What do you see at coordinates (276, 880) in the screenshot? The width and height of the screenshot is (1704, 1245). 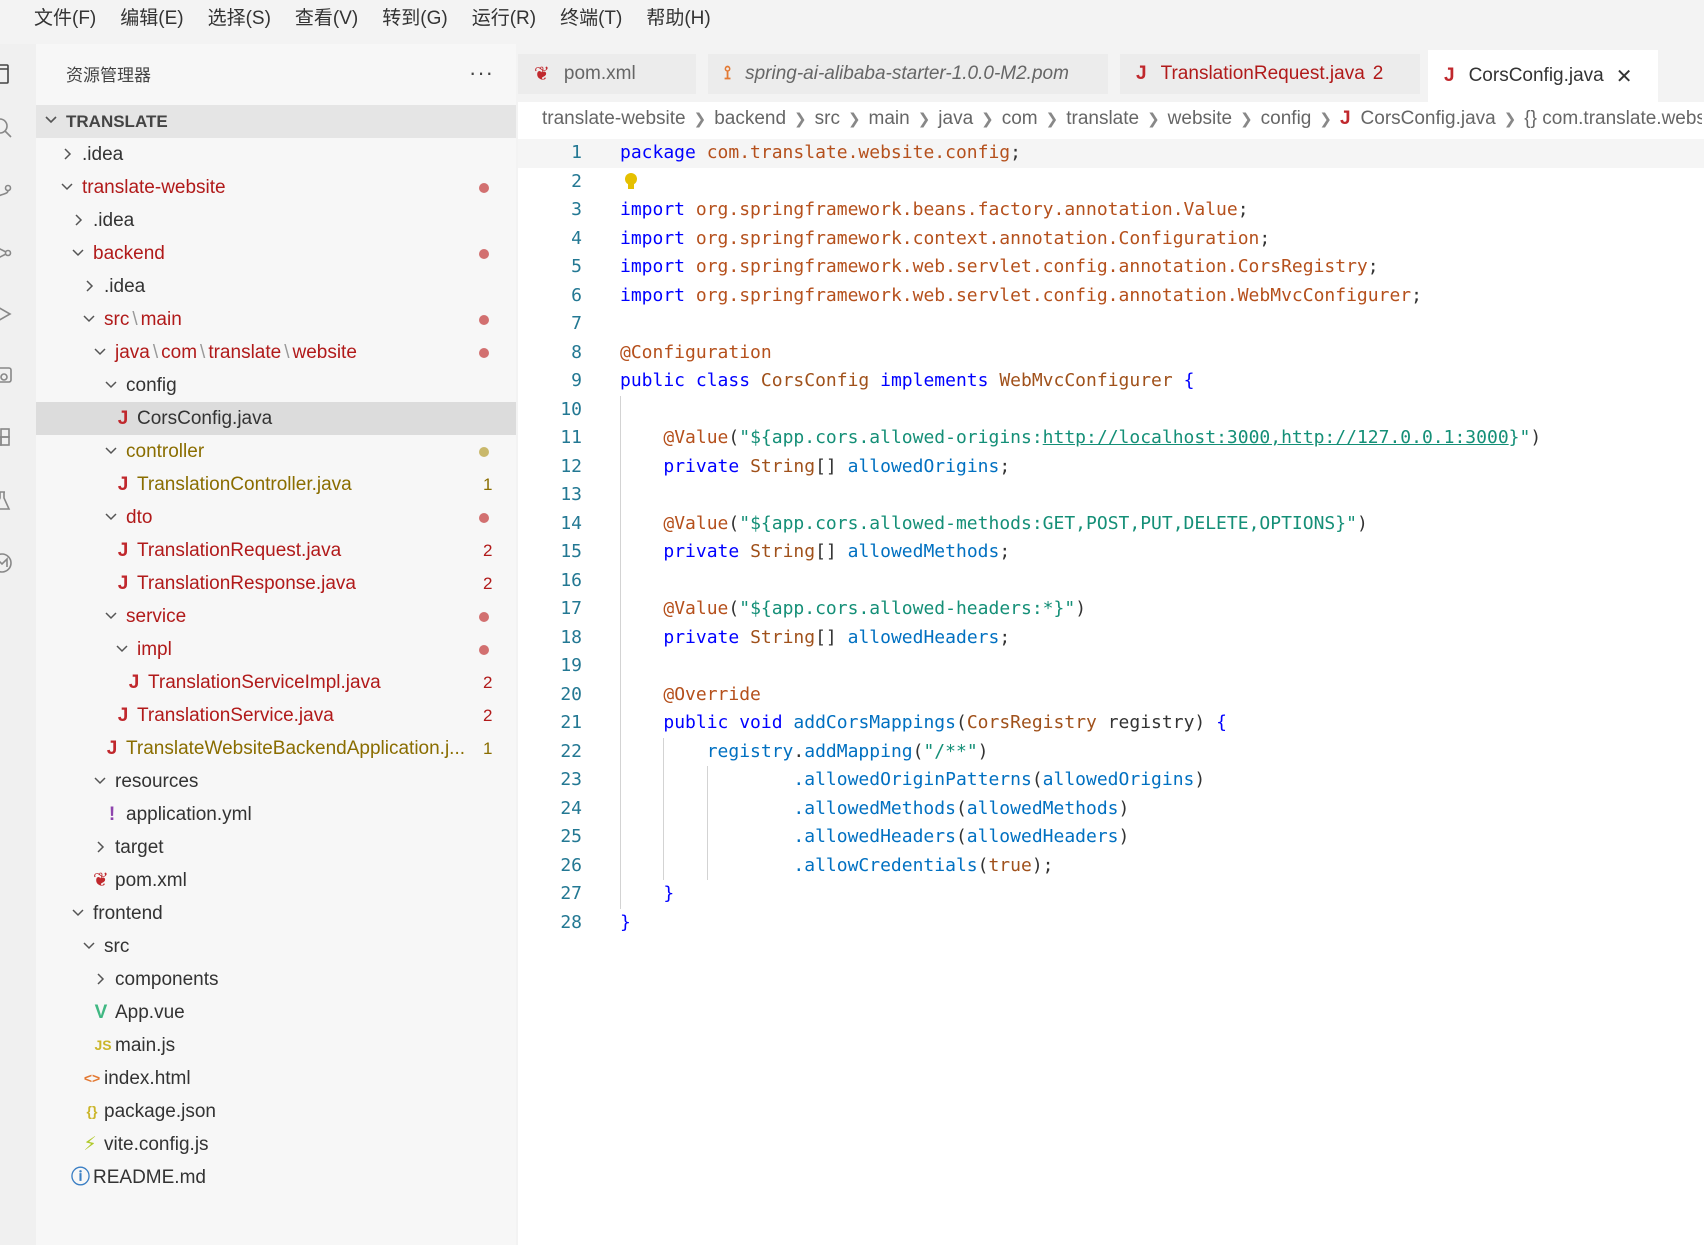 I see `file-item: ❦ pom.xml` at bounding box center [276, 880].